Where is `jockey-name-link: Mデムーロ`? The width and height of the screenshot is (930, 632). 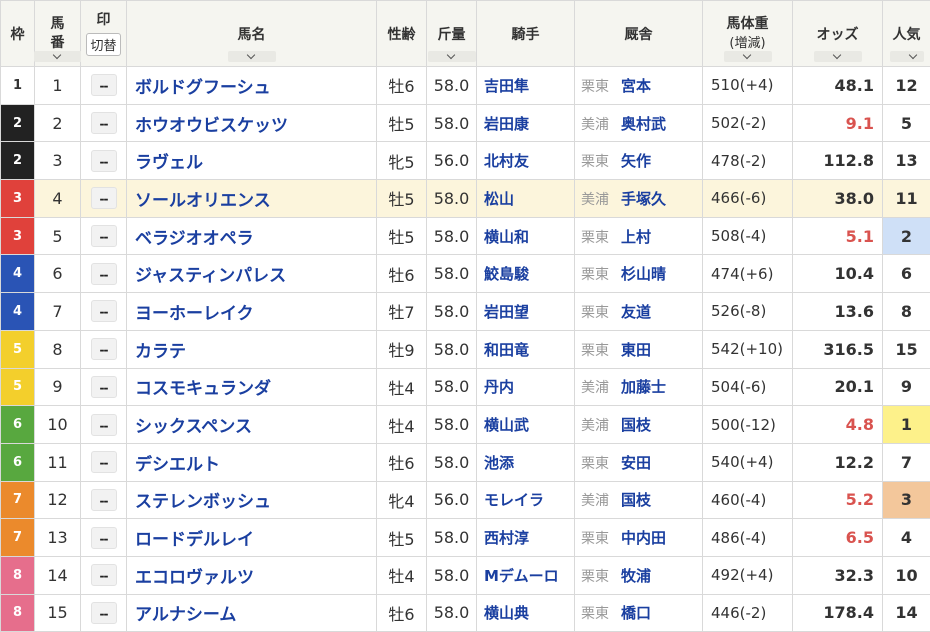
jockey-name-link: Mデムーロ is located at coordinates (525, 575).